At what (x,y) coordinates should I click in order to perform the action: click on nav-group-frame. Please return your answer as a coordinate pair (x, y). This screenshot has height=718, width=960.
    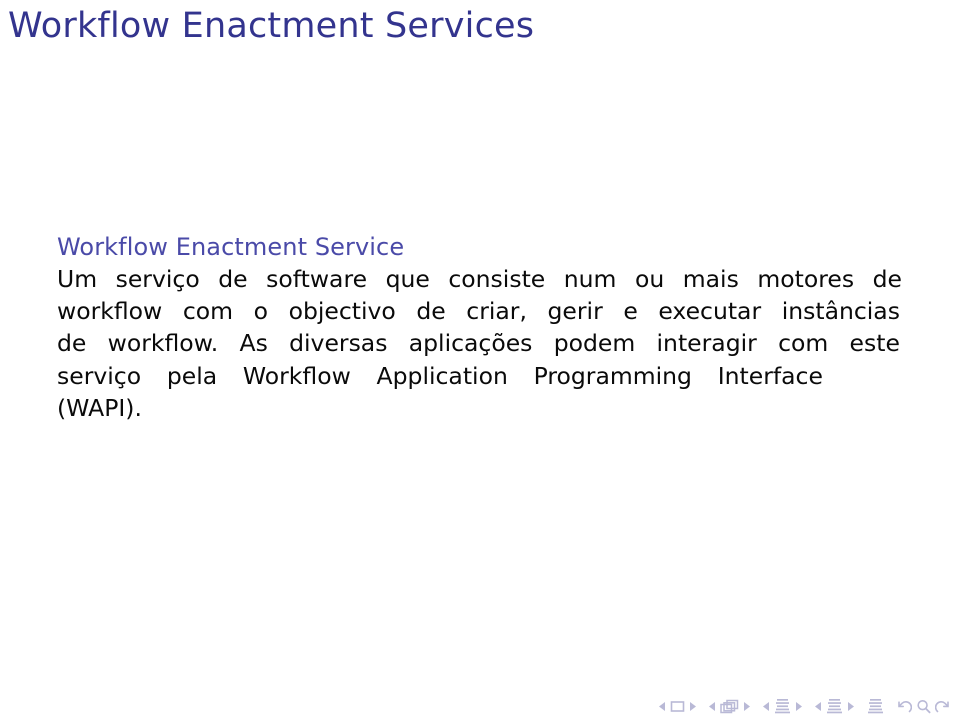
    Looking at the image, I should click on (729, 706).